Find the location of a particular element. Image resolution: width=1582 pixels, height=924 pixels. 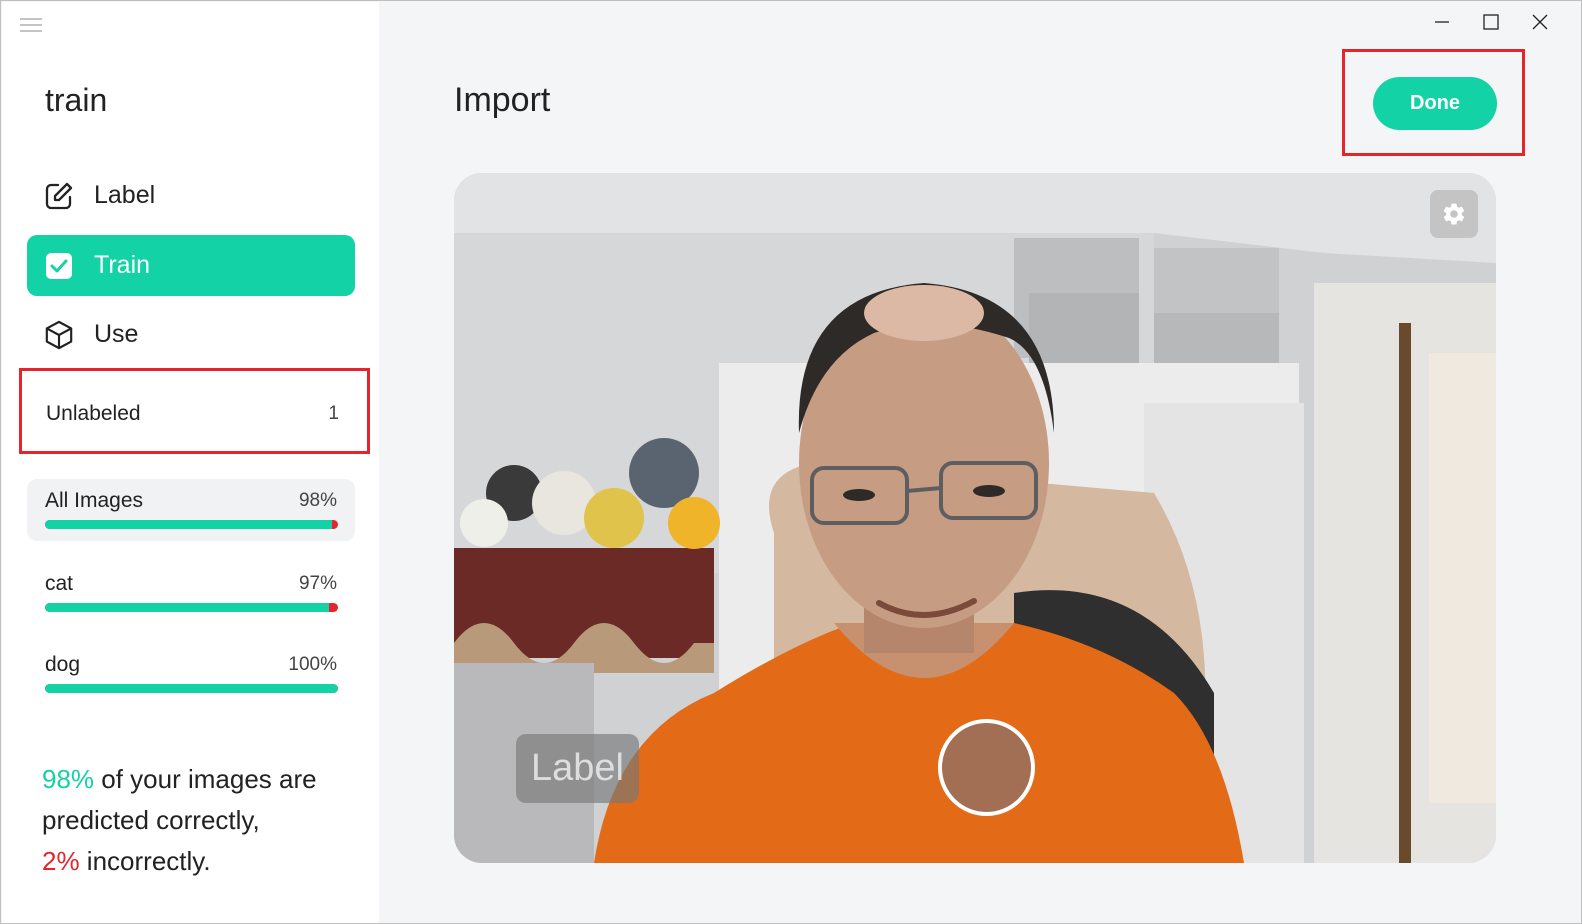

hamburger-menu-icon is located at coordinates (31, 25).